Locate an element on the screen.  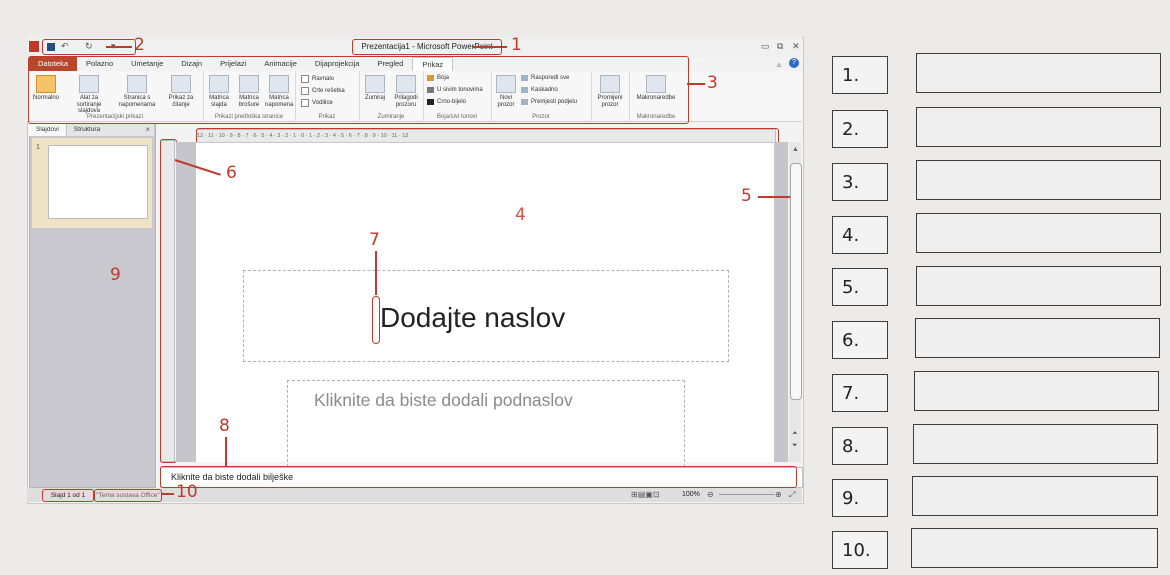
pane-tabs: Slajdovi Struktura × is located at coordinates (91, 130).